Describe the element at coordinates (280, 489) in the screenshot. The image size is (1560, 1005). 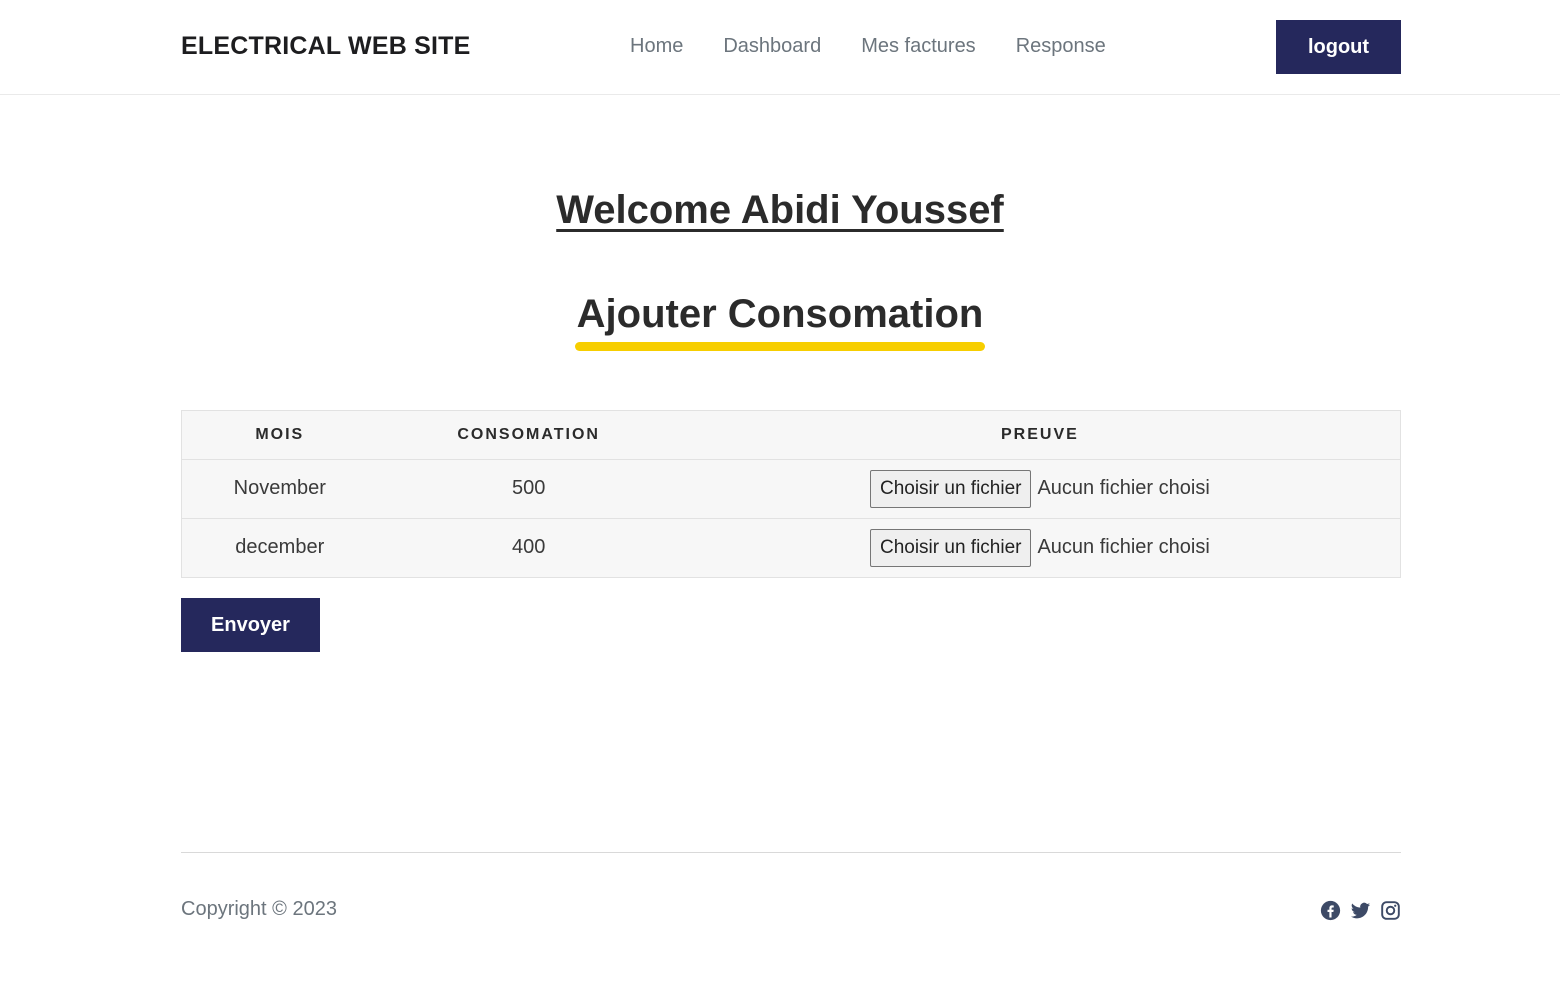
I see `cell-mois: November` at that location.